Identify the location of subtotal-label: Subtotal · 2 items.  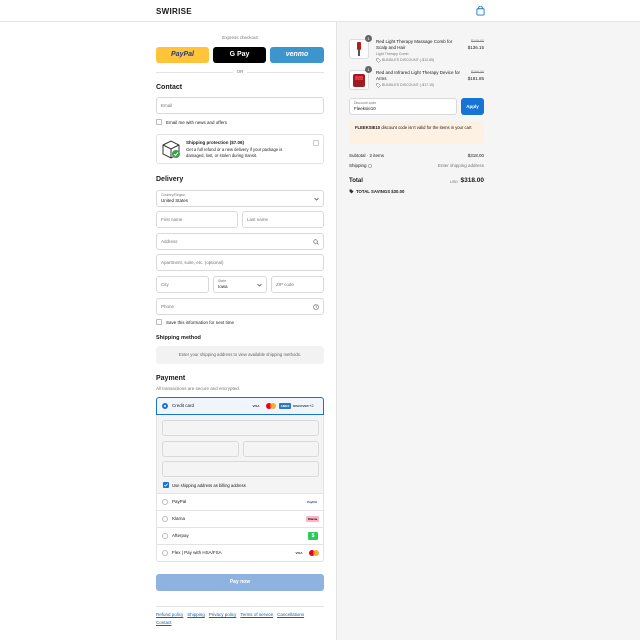
(367, 155).